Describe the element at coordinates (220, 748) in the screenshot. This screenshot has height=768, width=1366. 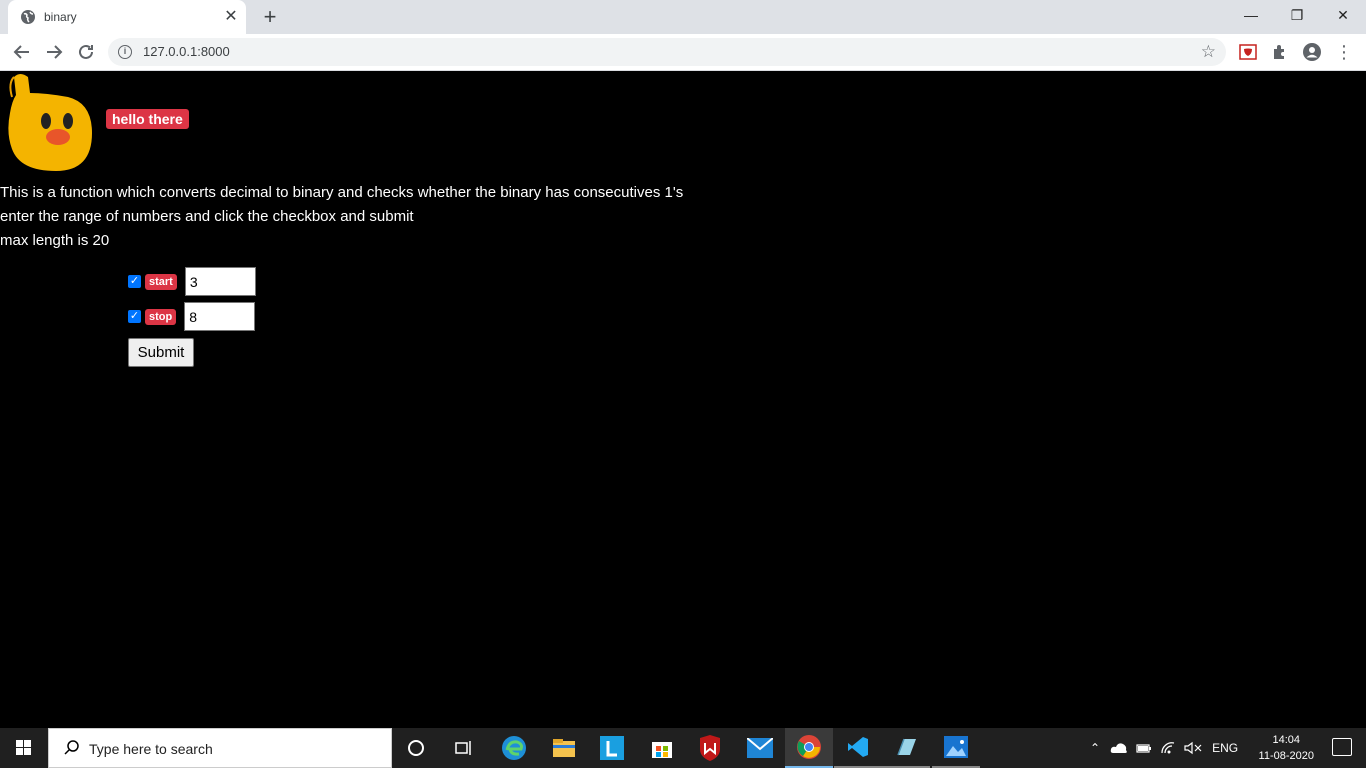
I see `taskbar-search: Type here to search` at that location.